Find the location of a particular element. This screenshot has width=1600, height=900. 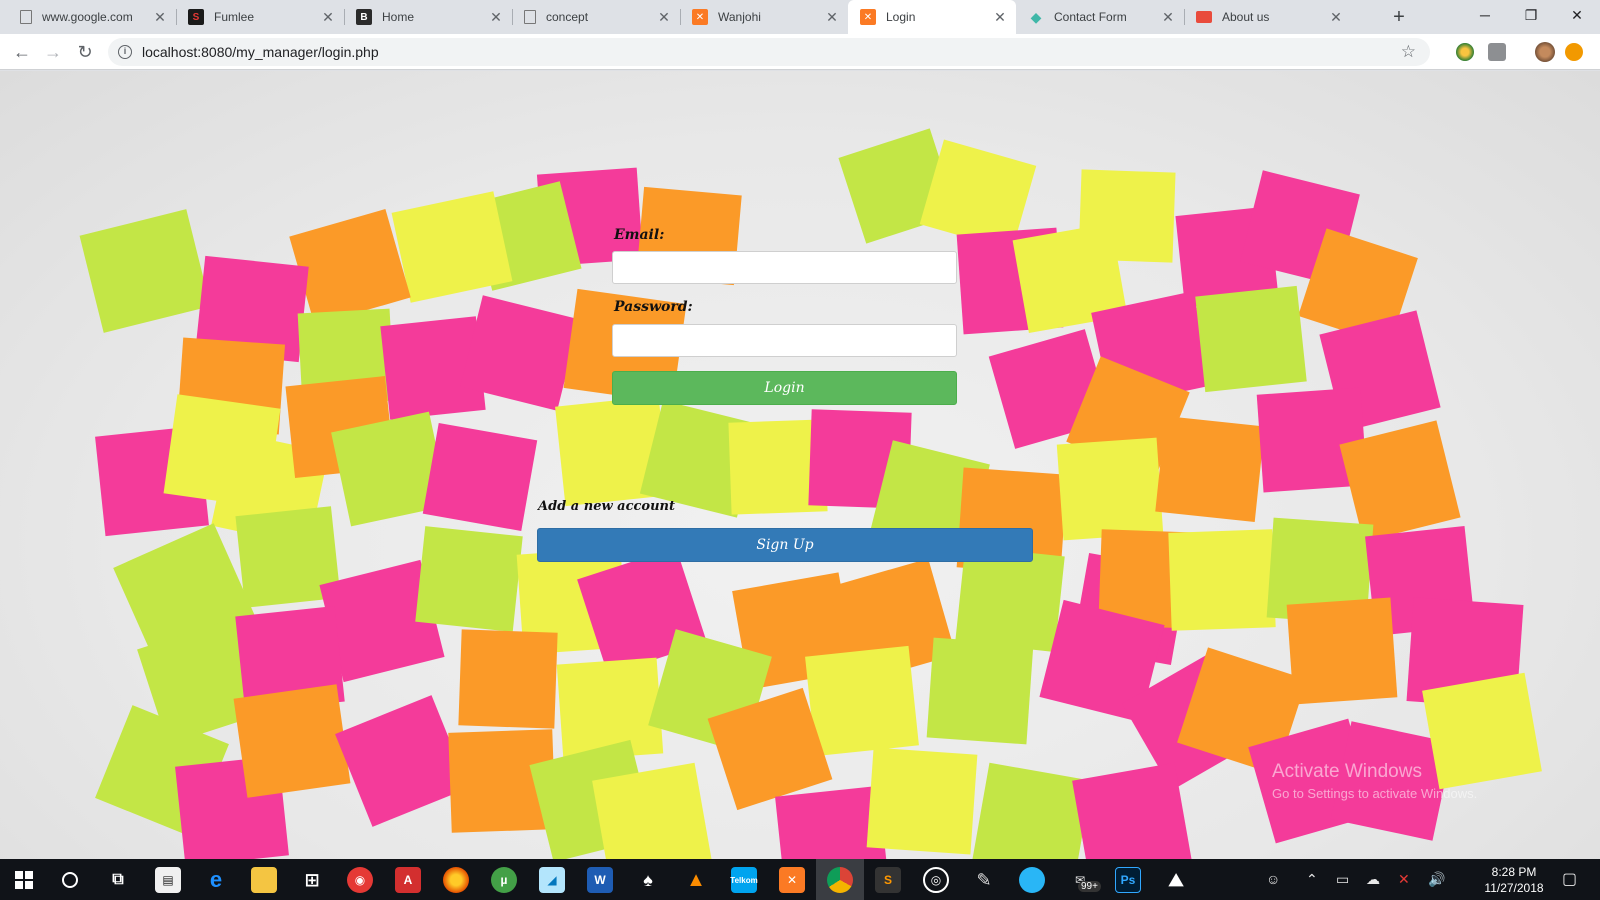

chevron-up-icon: ⌃ is located at coordinates (1312, 879).